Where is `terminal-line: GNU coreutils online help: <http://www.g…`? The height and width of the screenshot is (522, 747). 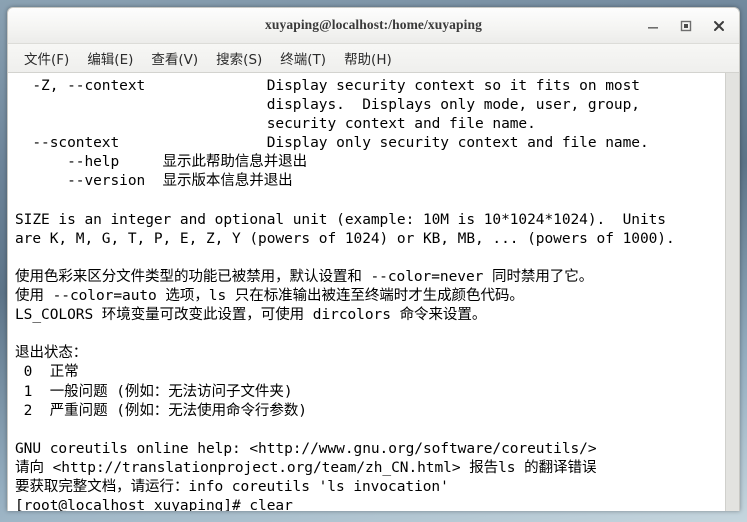
terminal-line: GNU coreutils online help: <http://www.g… is located at coordinates (306, 448).